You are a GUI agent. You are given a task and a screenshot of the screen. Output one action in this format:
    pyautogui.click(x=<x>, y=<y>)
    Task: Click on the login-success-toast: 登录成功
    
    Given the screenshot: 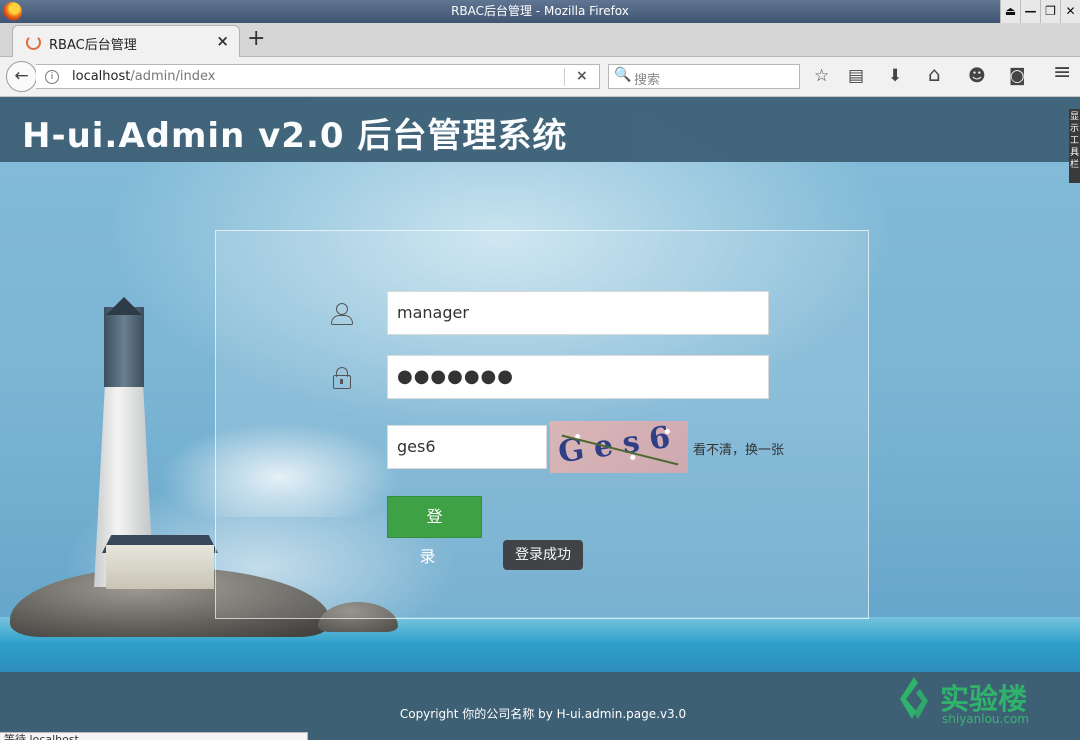 What is the action you would take?
    pyautogui.click(x=543, y=555)
    